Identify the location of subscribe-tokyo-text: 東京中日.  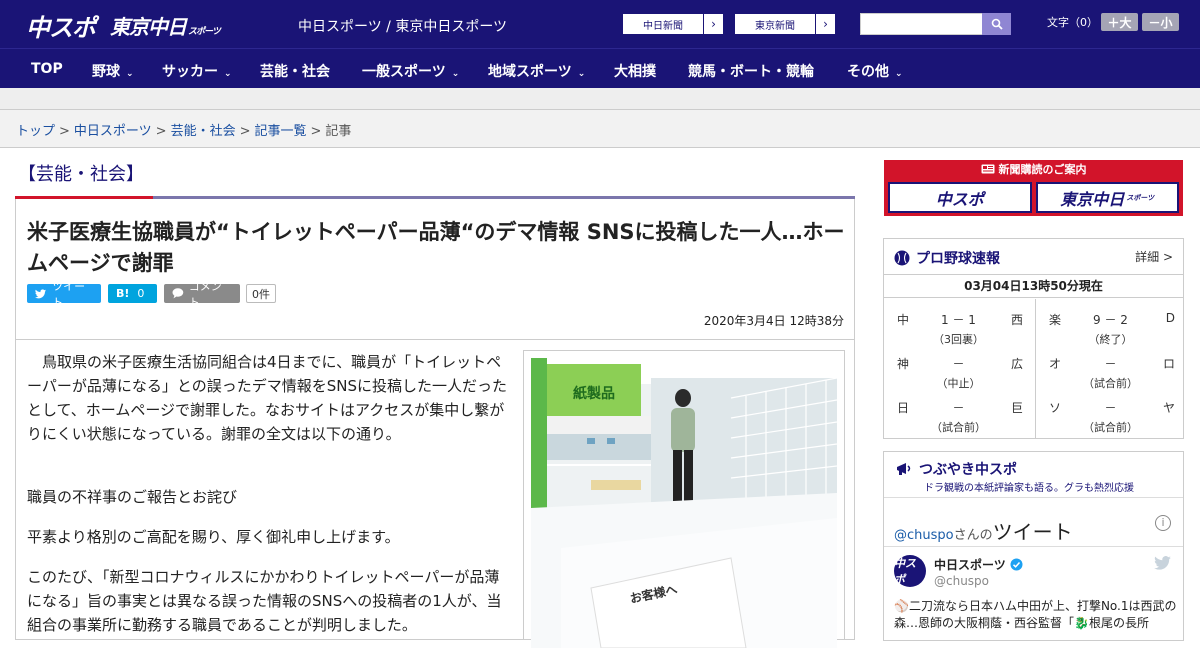
(1092, 199).